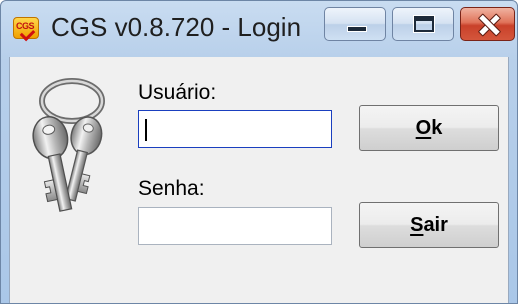  Describe the element at coordinates (437, 127) in the screenshot. I see `ok-label-rest: k` at that location.